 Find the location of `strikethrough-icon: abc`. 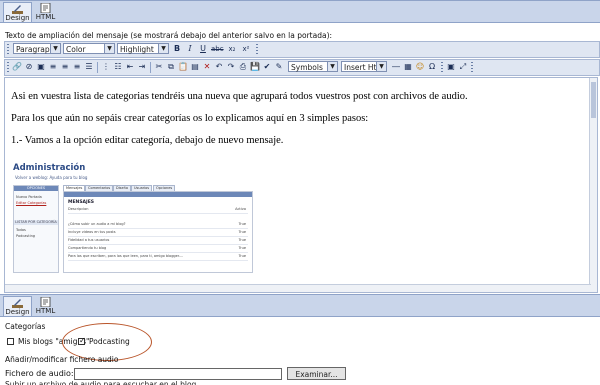

strikethrough-icon: abc is located at coordinates (217, 49).